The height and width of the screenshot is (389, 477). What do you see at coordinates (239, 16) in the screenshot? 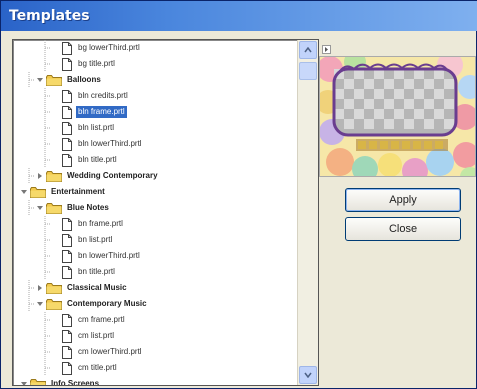
I see `title-bar: Templates` at bounding box center [239, 16].